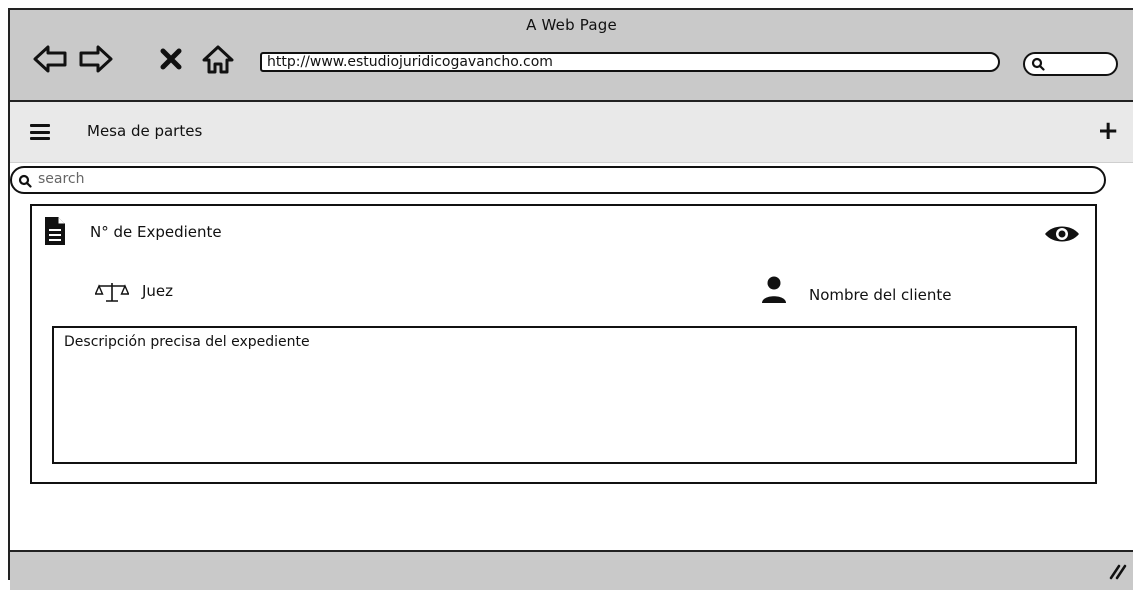 Image resolution: width=1133 pixels, height=590 pixels. What do you see at coordinates (880, 295) in the screenshot?
I see `cliente-label: Nombre del cliente` at bounding box center [880, 295].